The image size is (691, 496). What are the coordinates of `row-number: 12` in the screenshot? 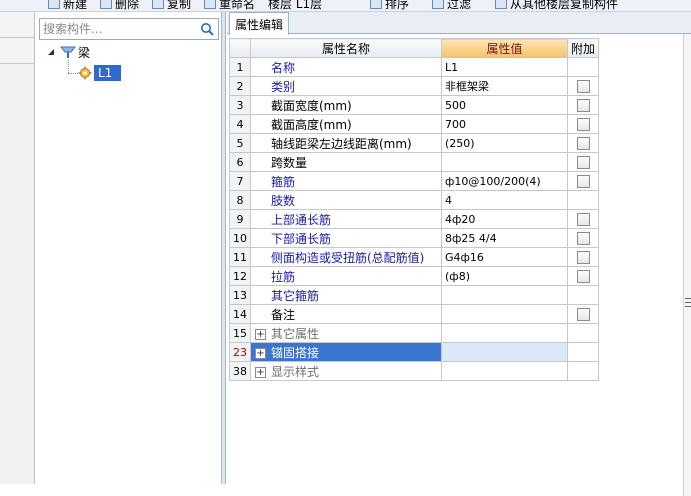 It's located at (240, 276).